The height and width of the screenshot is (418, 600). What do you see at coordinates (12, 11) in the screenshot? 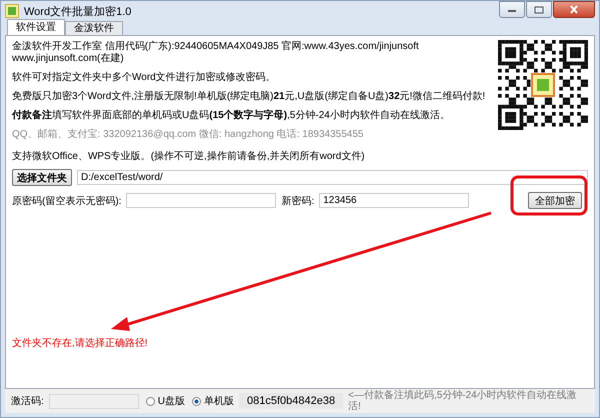
I see `app-logo-icon` at bounding box center [12, 11].